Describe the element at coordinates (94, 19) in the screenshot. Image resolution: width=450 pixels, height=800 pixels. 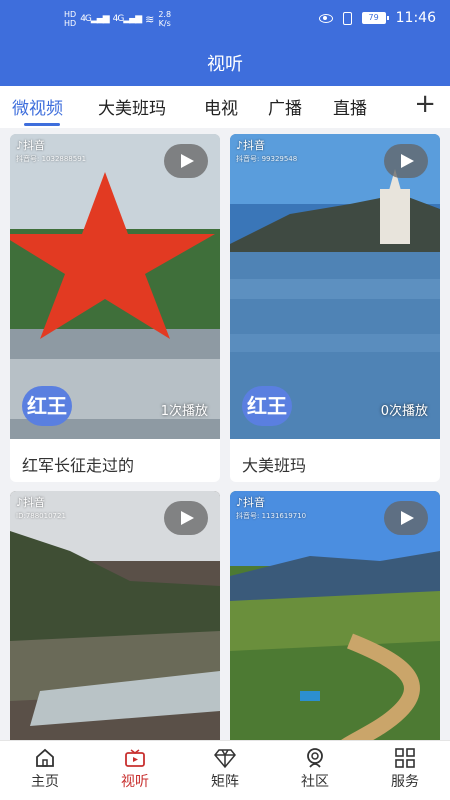
I see `signal-icon-1: 4G▂▄▆` at that location.